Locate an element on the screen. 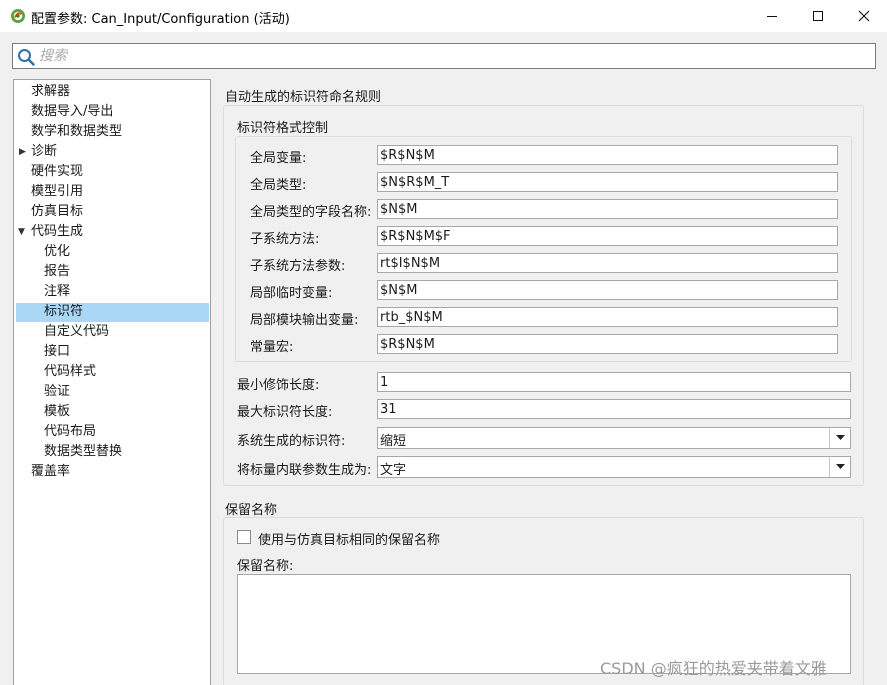  tree-item-interface: 接口 is located at coordinates (57, 352).